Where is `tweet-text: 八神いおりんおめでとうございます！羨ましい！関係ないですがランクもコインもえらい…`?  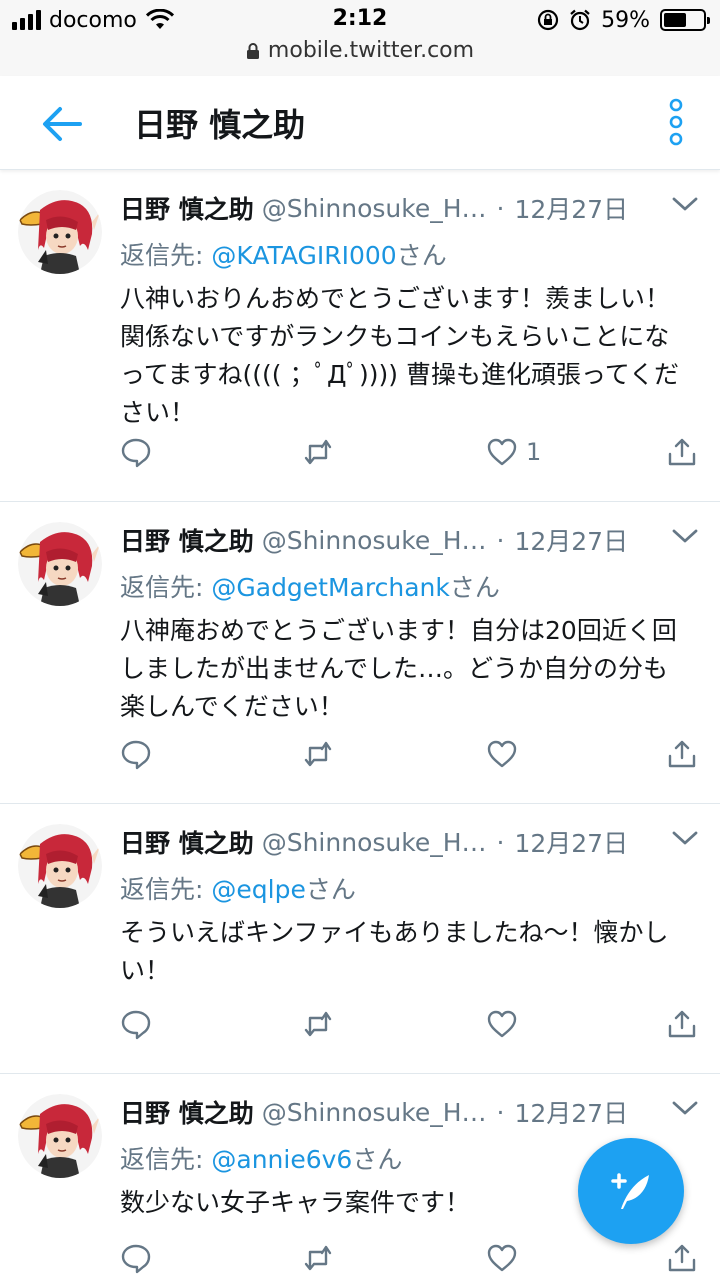 tweet-text: 八神いおりんおめでとうございます！羨ましい！関係ないですがランクもコインもえらい… is located at coordinates (399, 355).